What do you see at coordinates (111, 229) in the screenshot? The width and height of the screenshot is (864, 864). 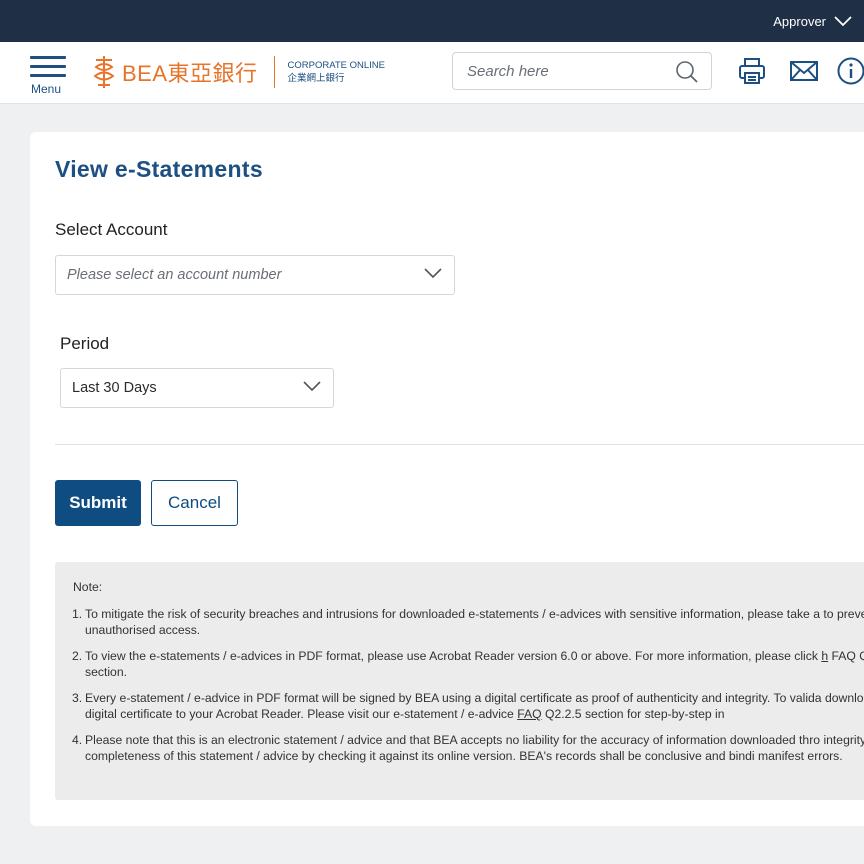 I see `select-account-label: Select Account` at bounding box center [111, 229].